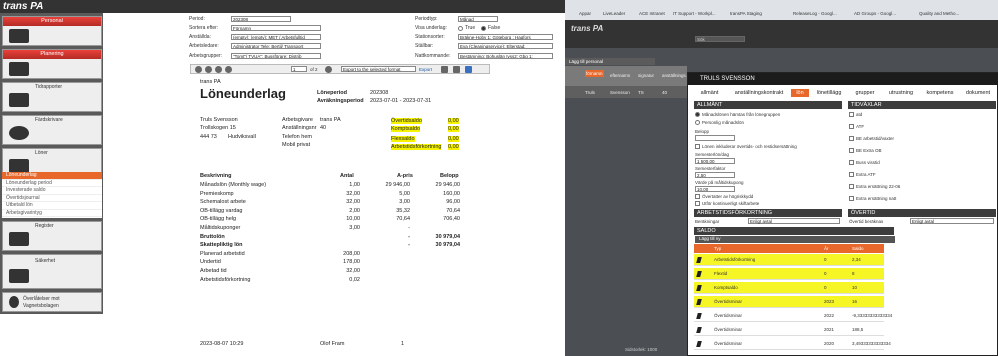  I want to click on menu-item-loneunderlag-period: Löneunderlag period, so click(52, 183).